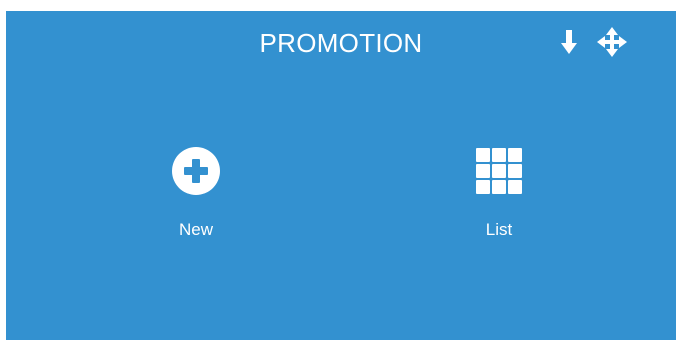 The width and height of the screenshot is (683, 349). I want to click on download-button, so click(569, 42).